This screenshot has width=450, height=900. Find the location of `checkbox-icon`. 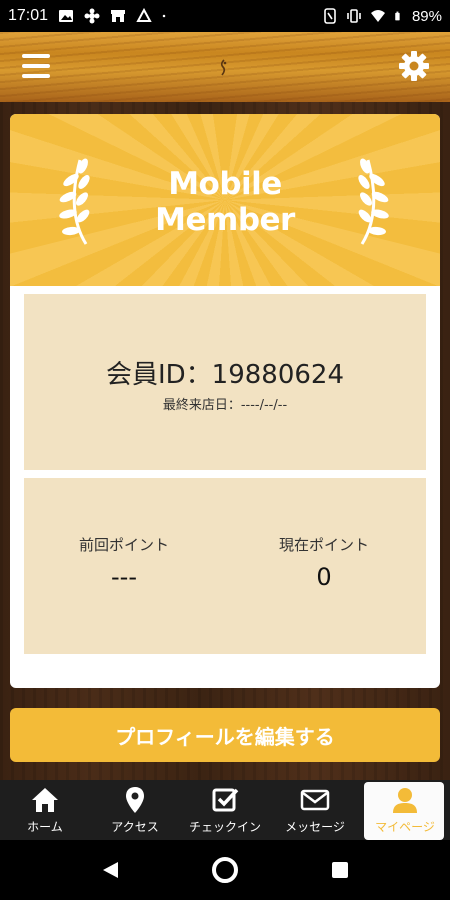

checkbox-icon is located at coordinates (225, 800).